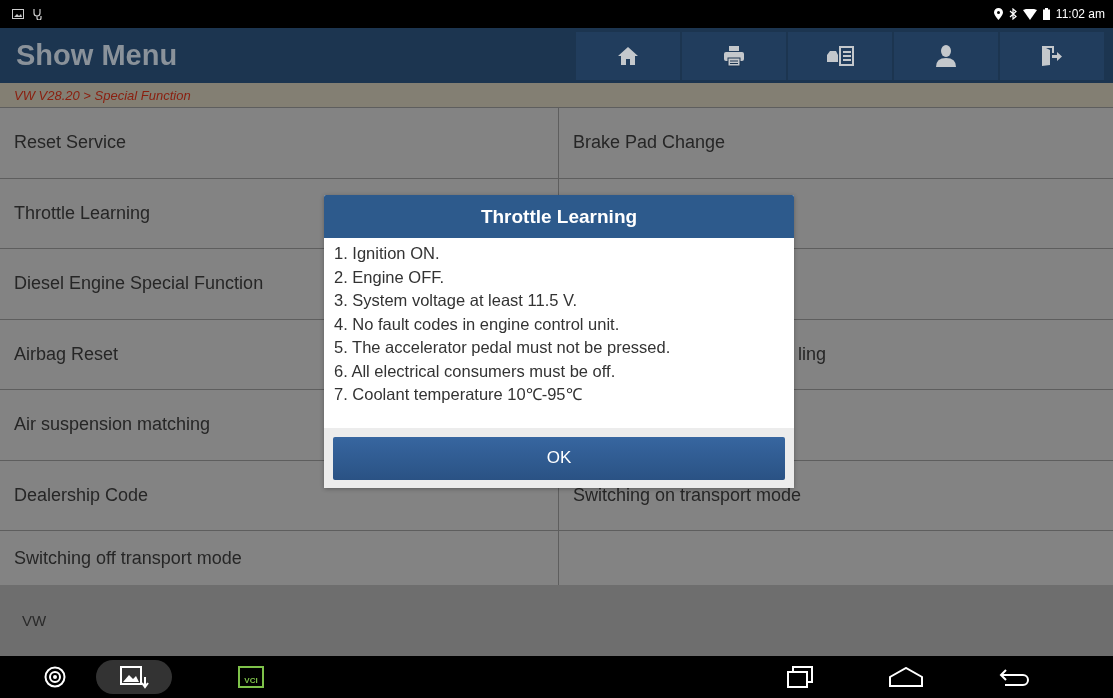  What do you see at coordinates (279, 143) in the screenshot?
I see `menu-item: Reset Service` at bounding box center [279, 143].